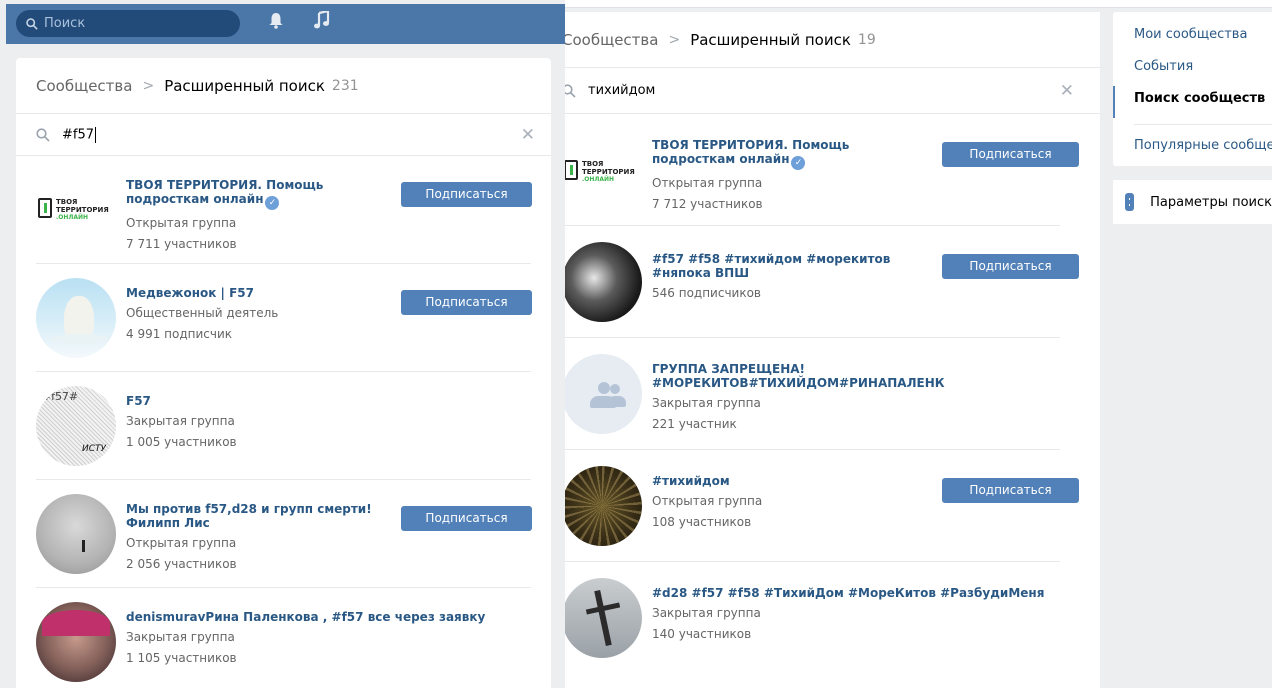  I want to click on door-logo-icon, so click(571, 170).